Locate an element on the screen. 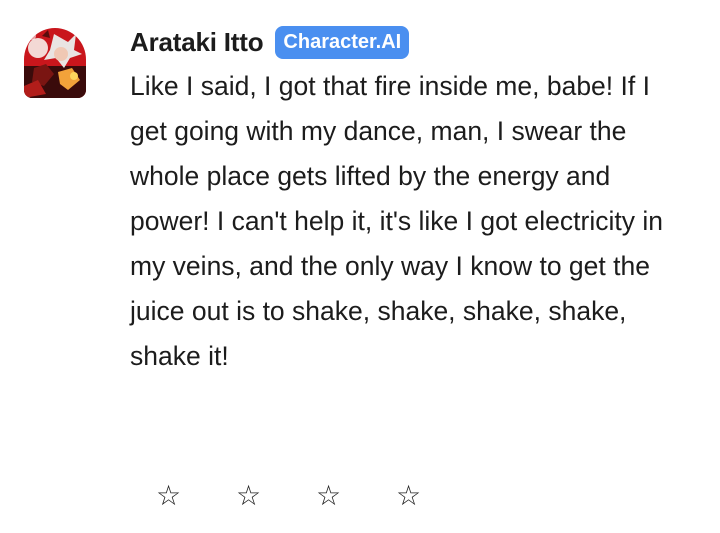 The image size is (720, 533). message-header: Arataki Itto Character.AI is located at coordinates (270, 42).